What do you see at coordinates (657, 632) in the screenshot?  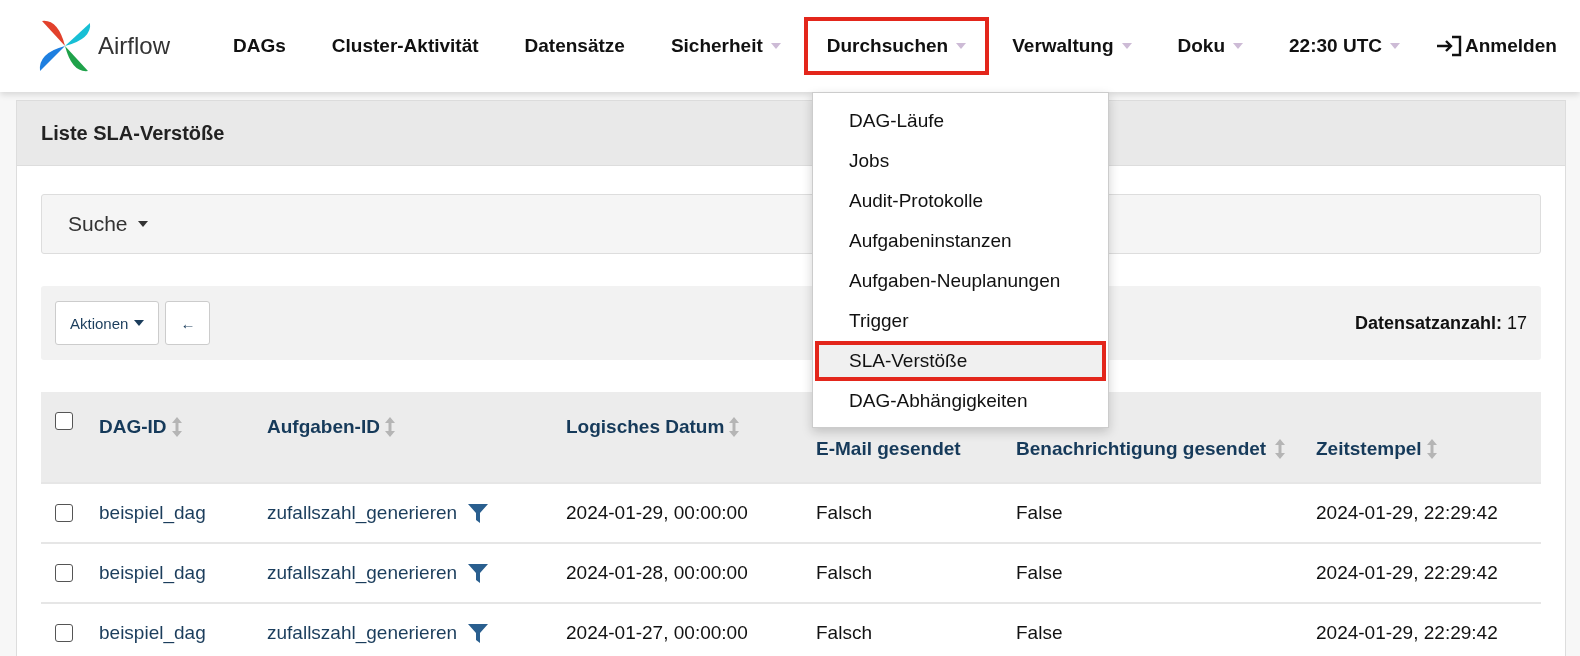 I see `table-cell: 2024-01-27, 00:00:00` at bounding box center [657, 632].